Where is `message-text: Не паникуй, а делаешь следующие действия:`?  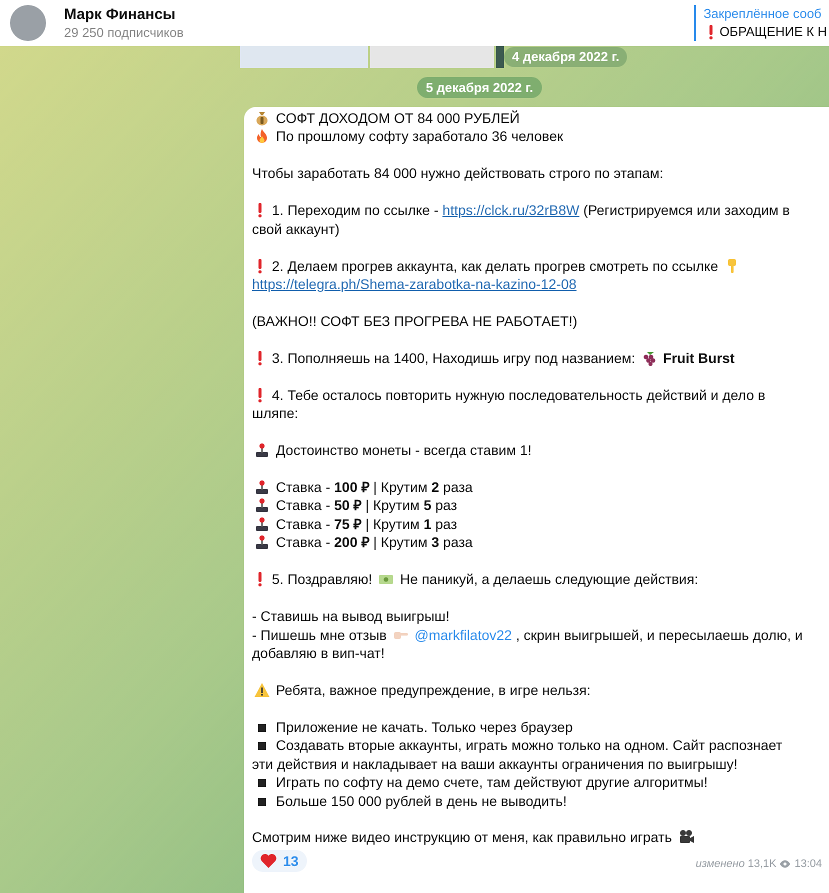
message-text: Не паникуй, а делаешь следующие действия: is located at coordinates (549, 579).